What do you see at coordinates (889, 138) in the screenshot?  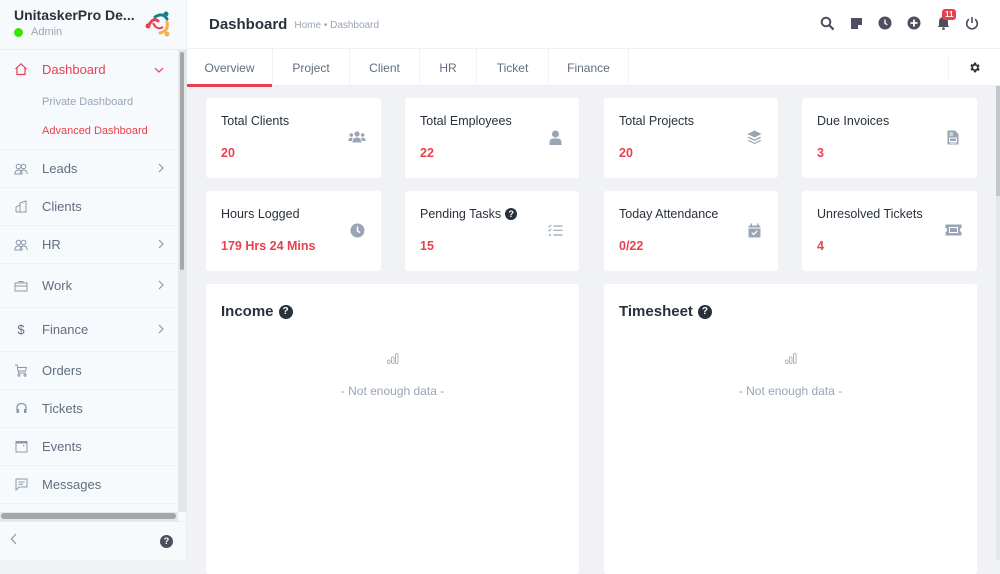 I see `stat-card-due-invoices: Due Invoices 3` at bounding box center [889, 138].